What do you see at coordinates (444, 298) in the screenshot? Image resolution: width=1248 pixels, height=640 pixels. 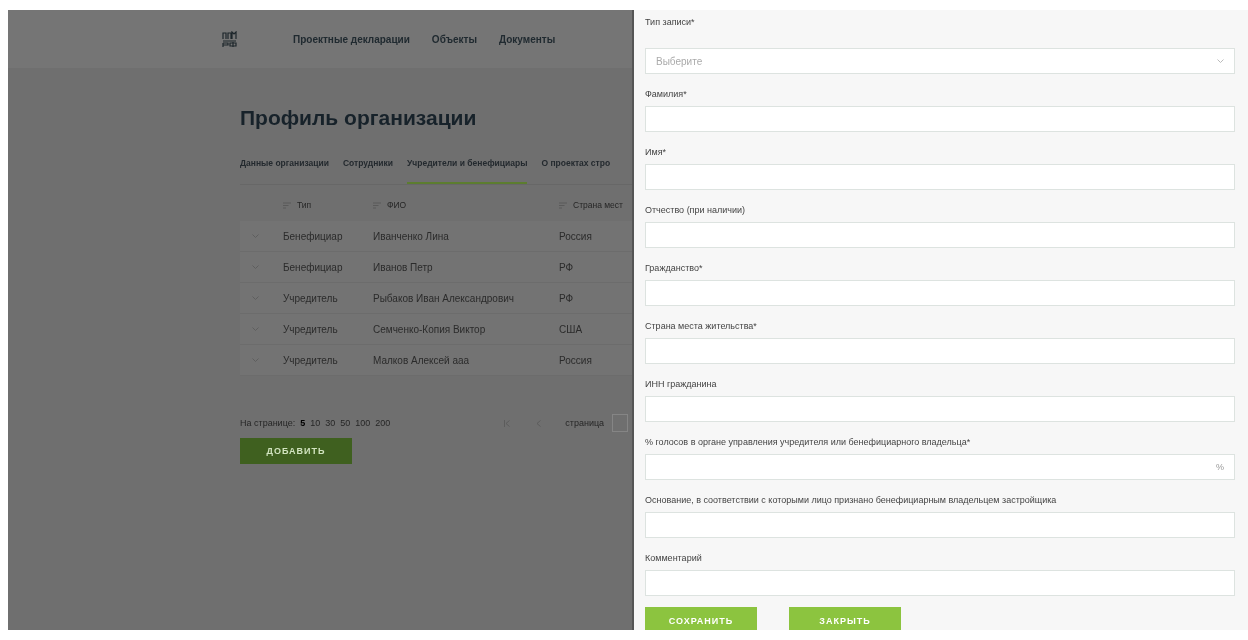 I see `table-cell-text: Рыбаков Иван Александрович` at bounding box center [444, 298].